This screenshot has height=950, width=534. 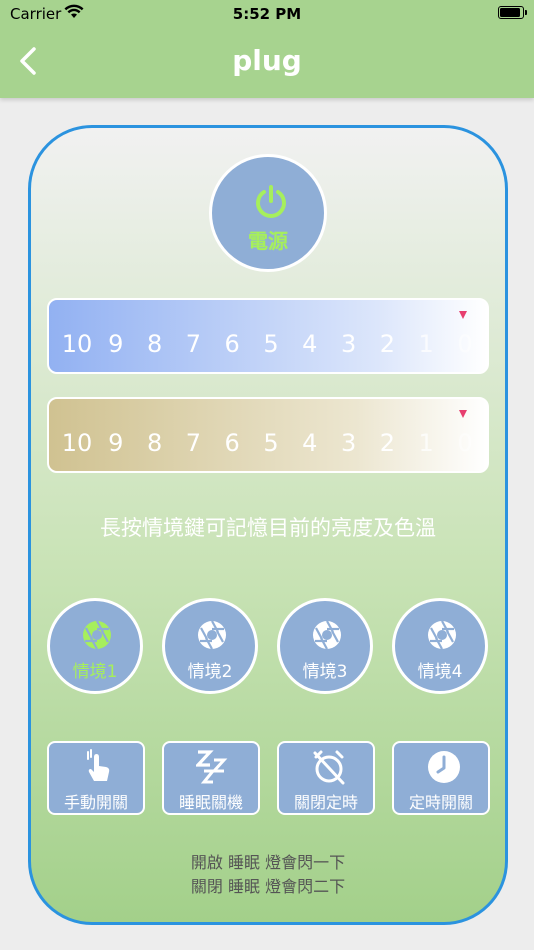 What do you see at coordinates (271, 201) in the screenshot?
I see `power-icon` at bounding box center [271, 201].